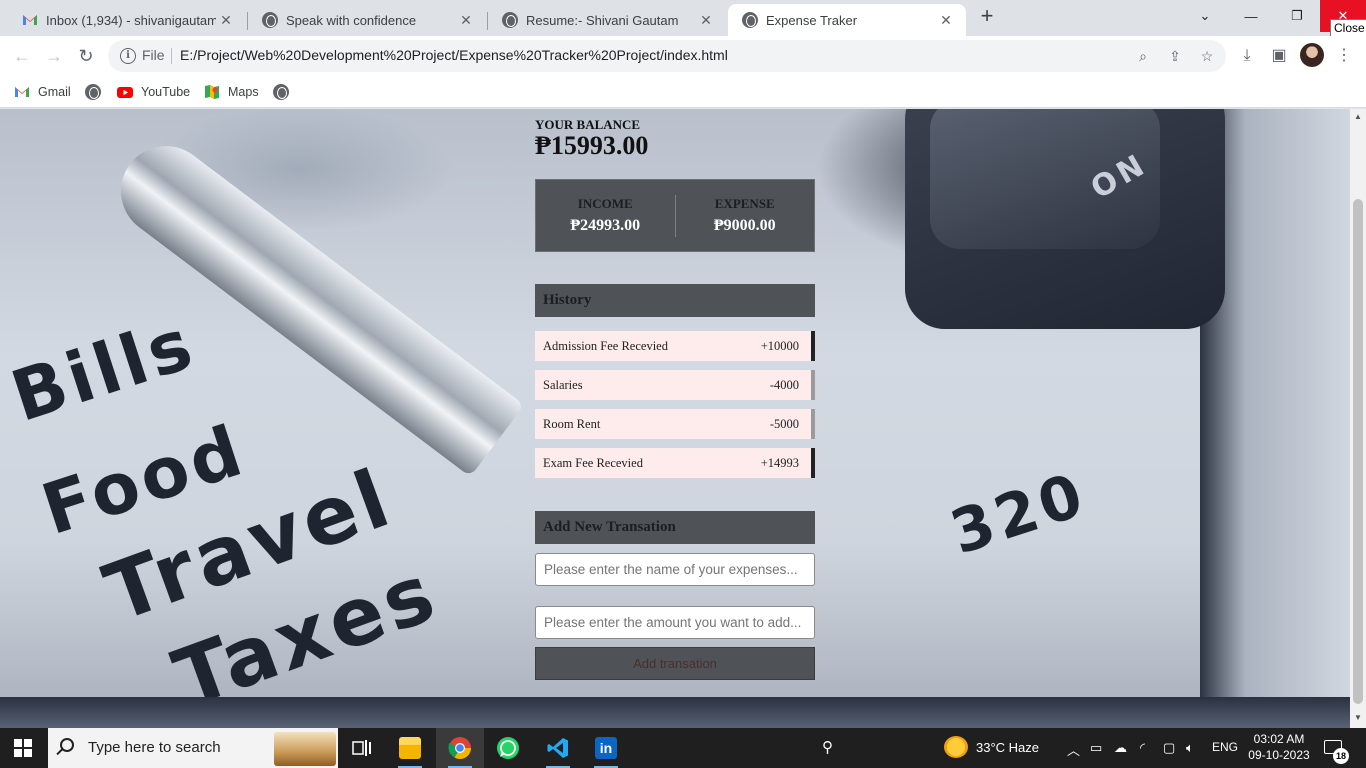 This screenshot has width=1366, height=768. I want to click on back-icon: ←, so click(22, 56).